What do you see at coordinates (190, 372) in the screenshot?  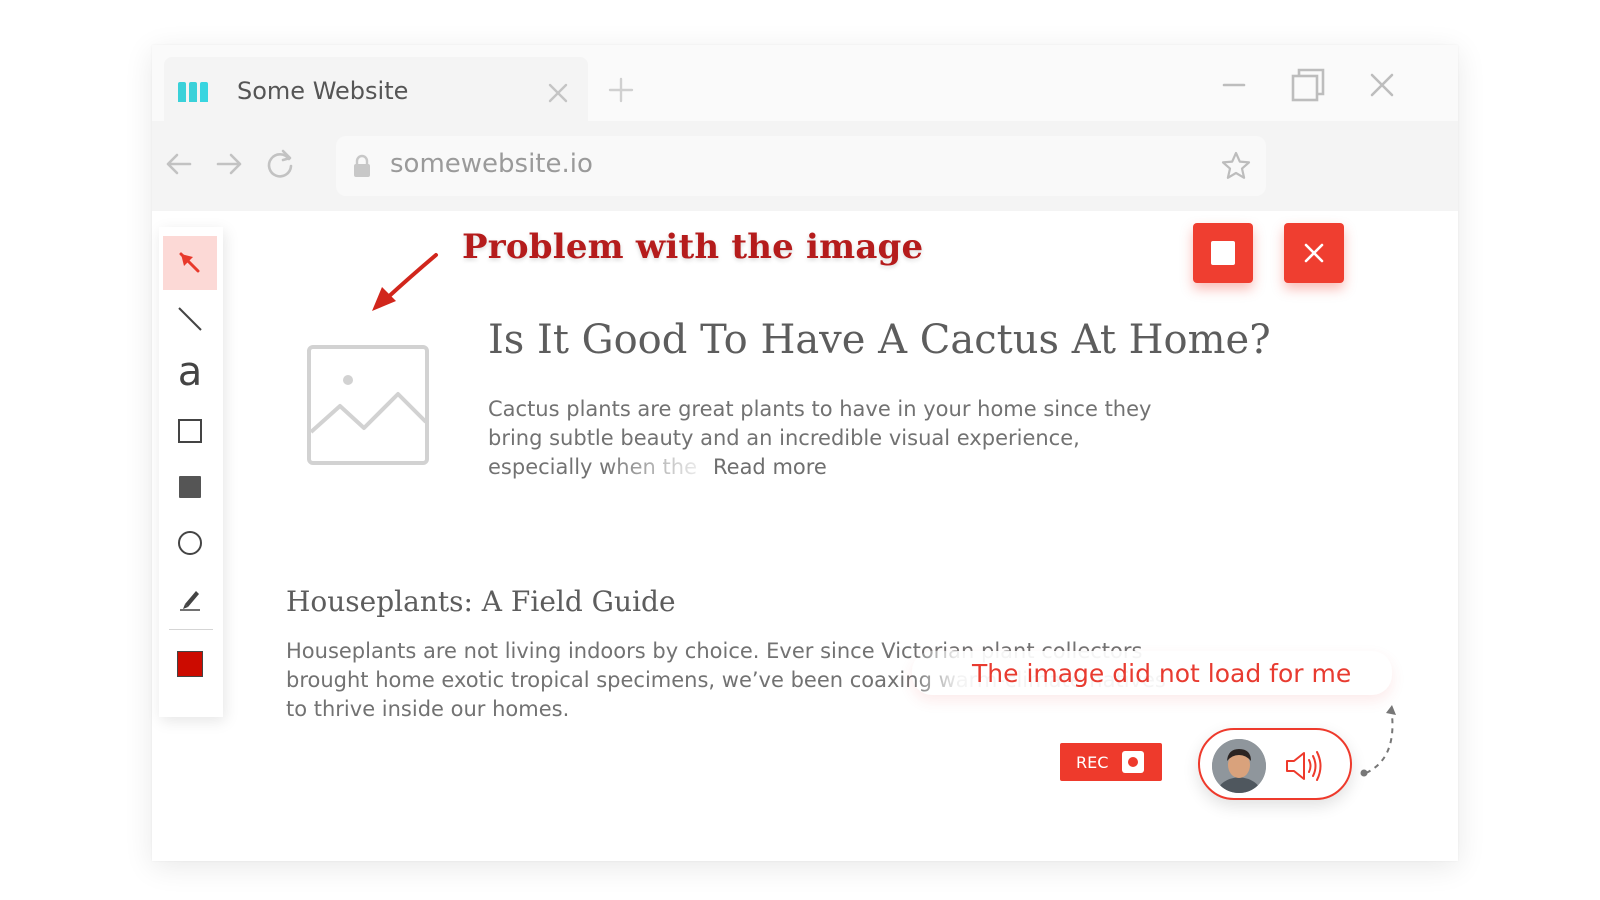 I see `text-tool-icon: a` at bounding box center [190, 372].